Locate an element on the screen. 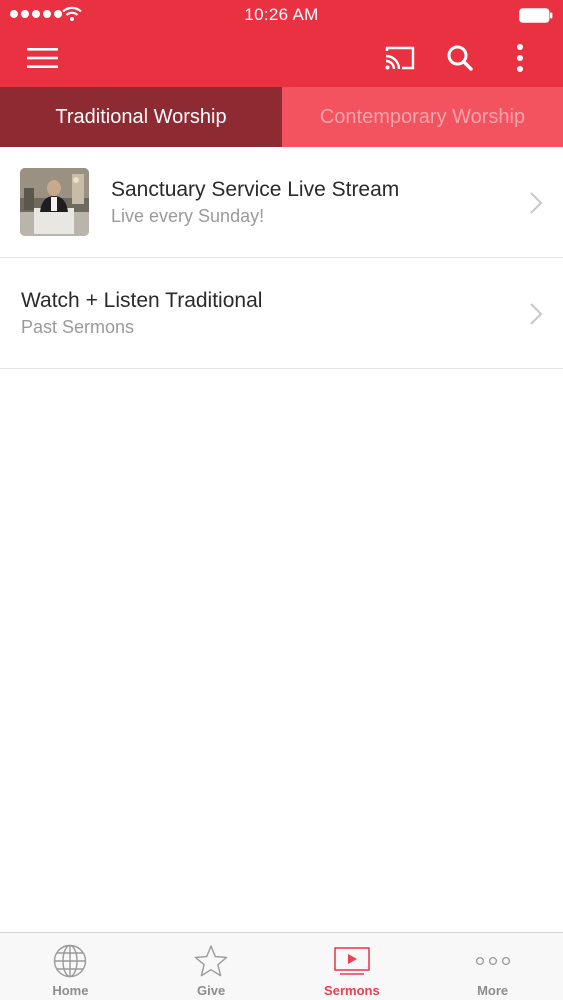 Image resolution: width=563 pixels, height=1000 pixels. tab-traditional-worship: Traditional Worship is located at coordinates (141, 117).